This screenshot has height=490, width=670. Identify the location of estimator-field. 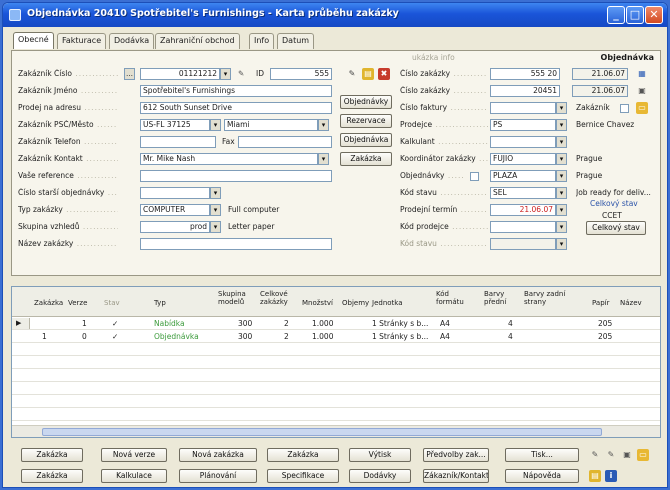
(523, 142).